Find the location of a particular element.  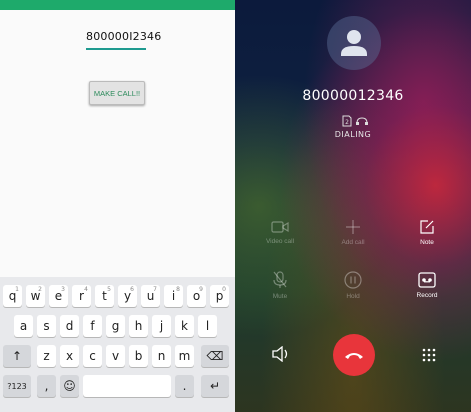

svg-text: 2 is located at coordinates (347, 122).